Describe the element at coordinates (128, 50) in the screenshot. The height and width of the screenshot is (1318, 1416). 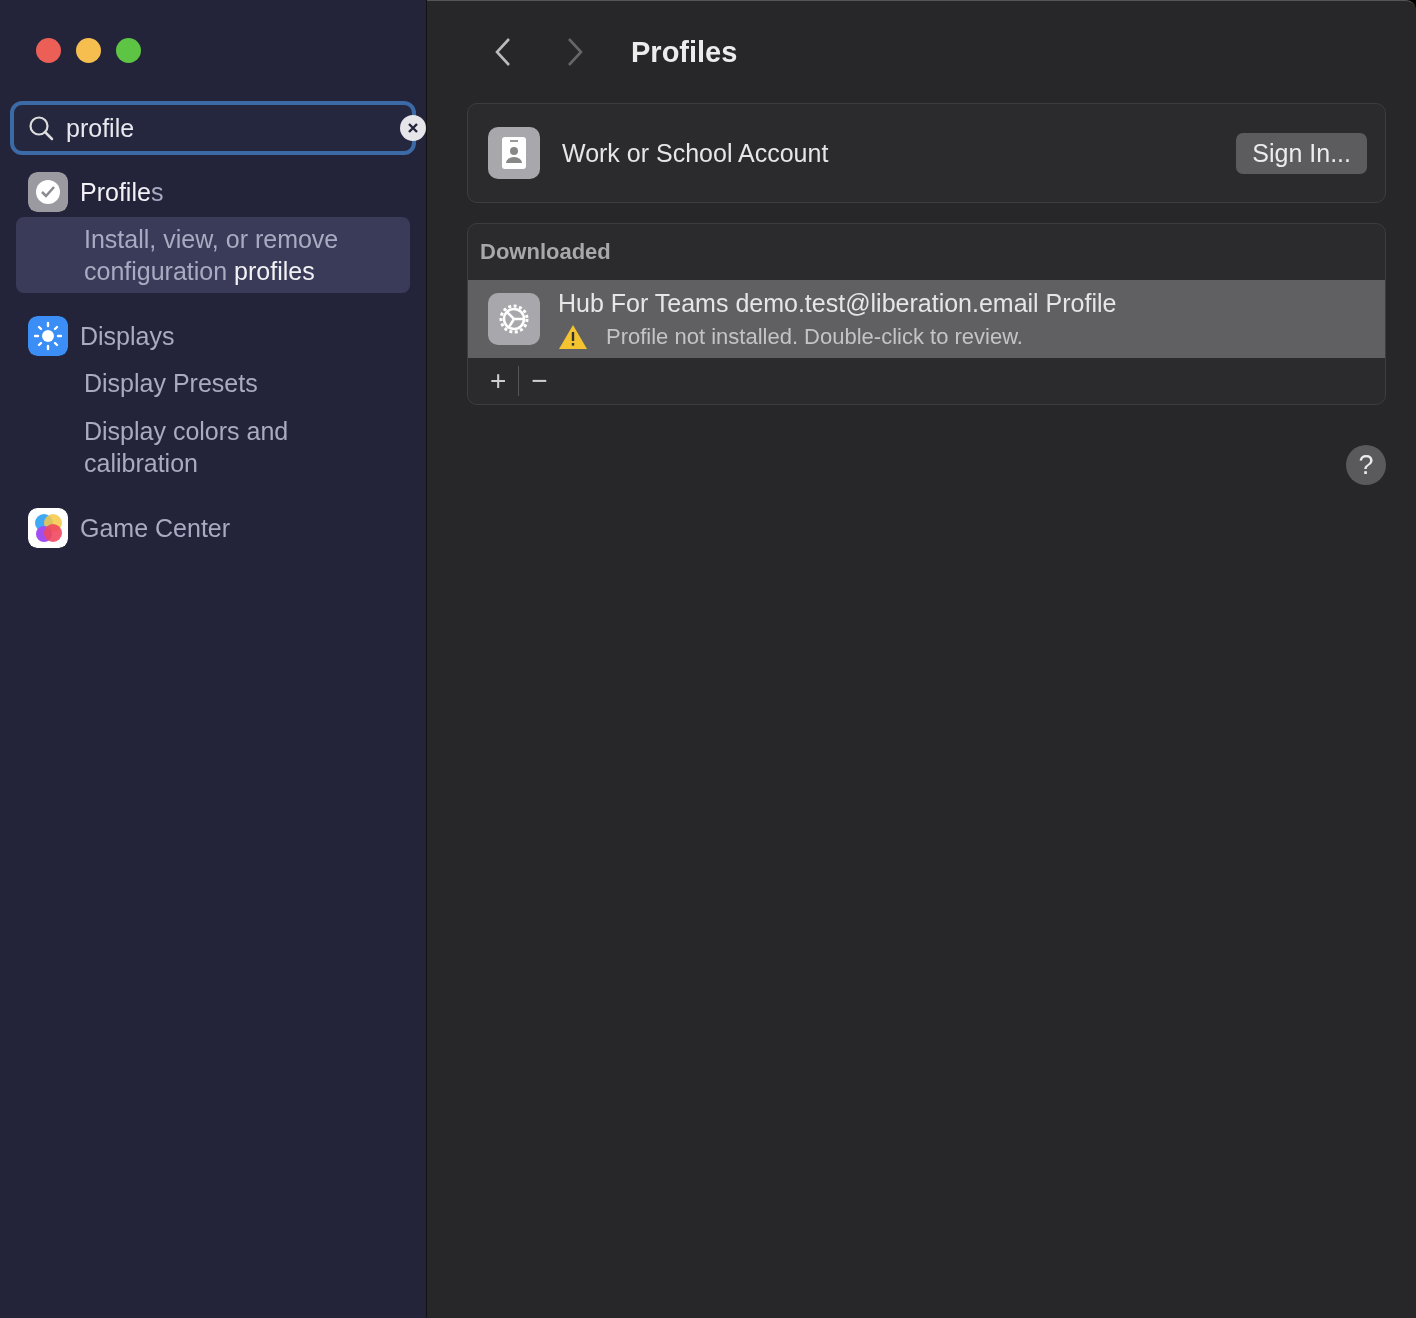
I see `zoom-button` at that location.